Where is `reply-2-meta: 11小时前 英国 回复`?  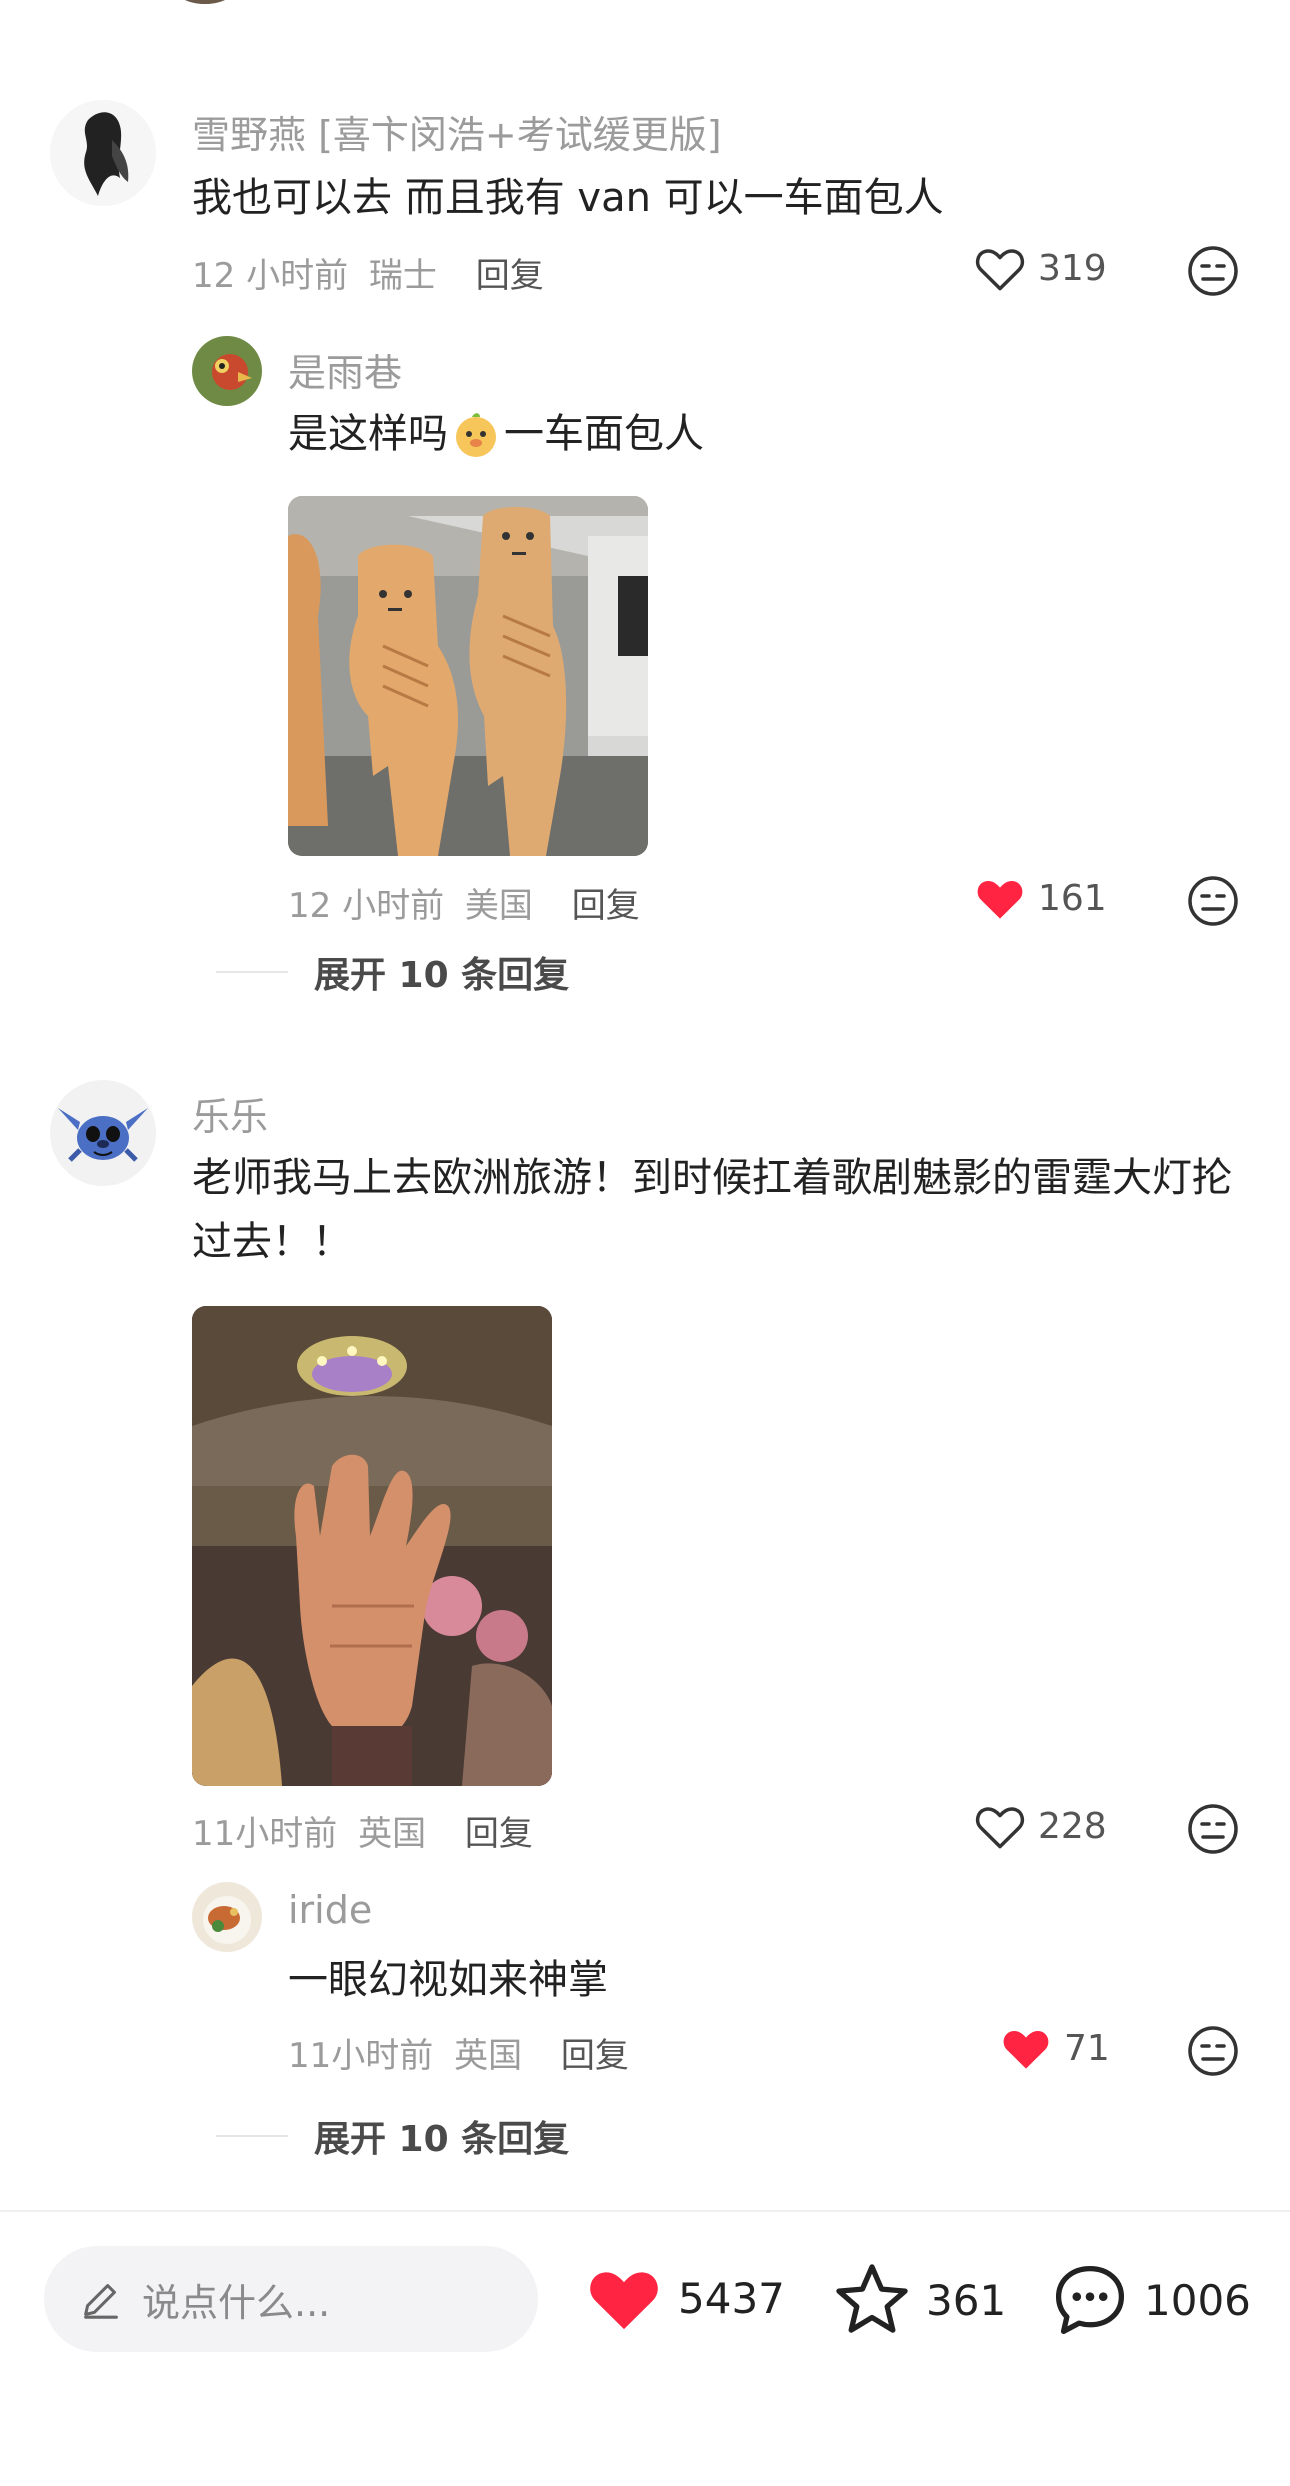
reply-2-meta: 11小时前 英国 回复 is located at coordinates (458, 2052).